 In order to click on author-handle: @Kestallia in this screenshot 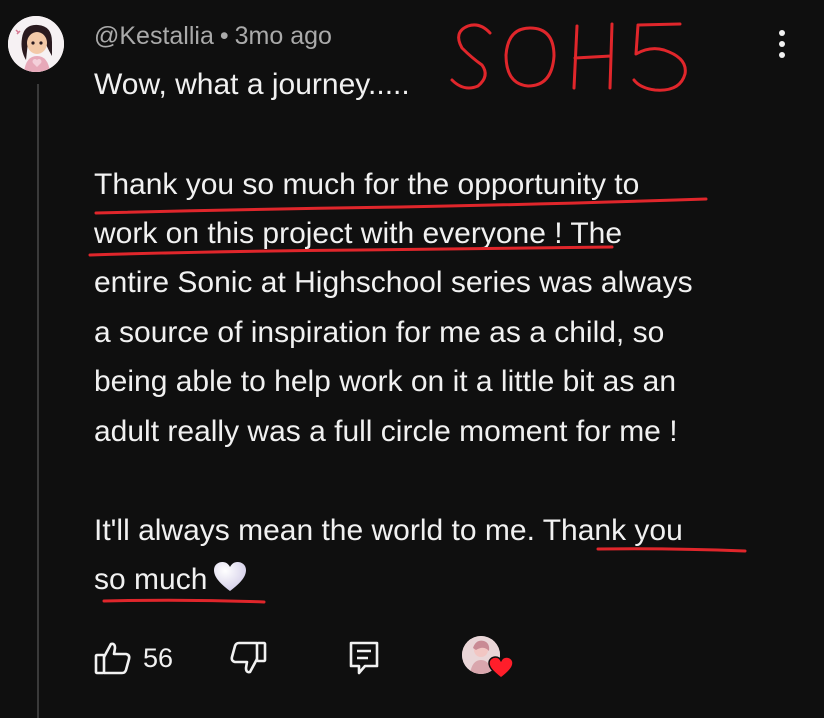, I will do `click(154, 36)`.